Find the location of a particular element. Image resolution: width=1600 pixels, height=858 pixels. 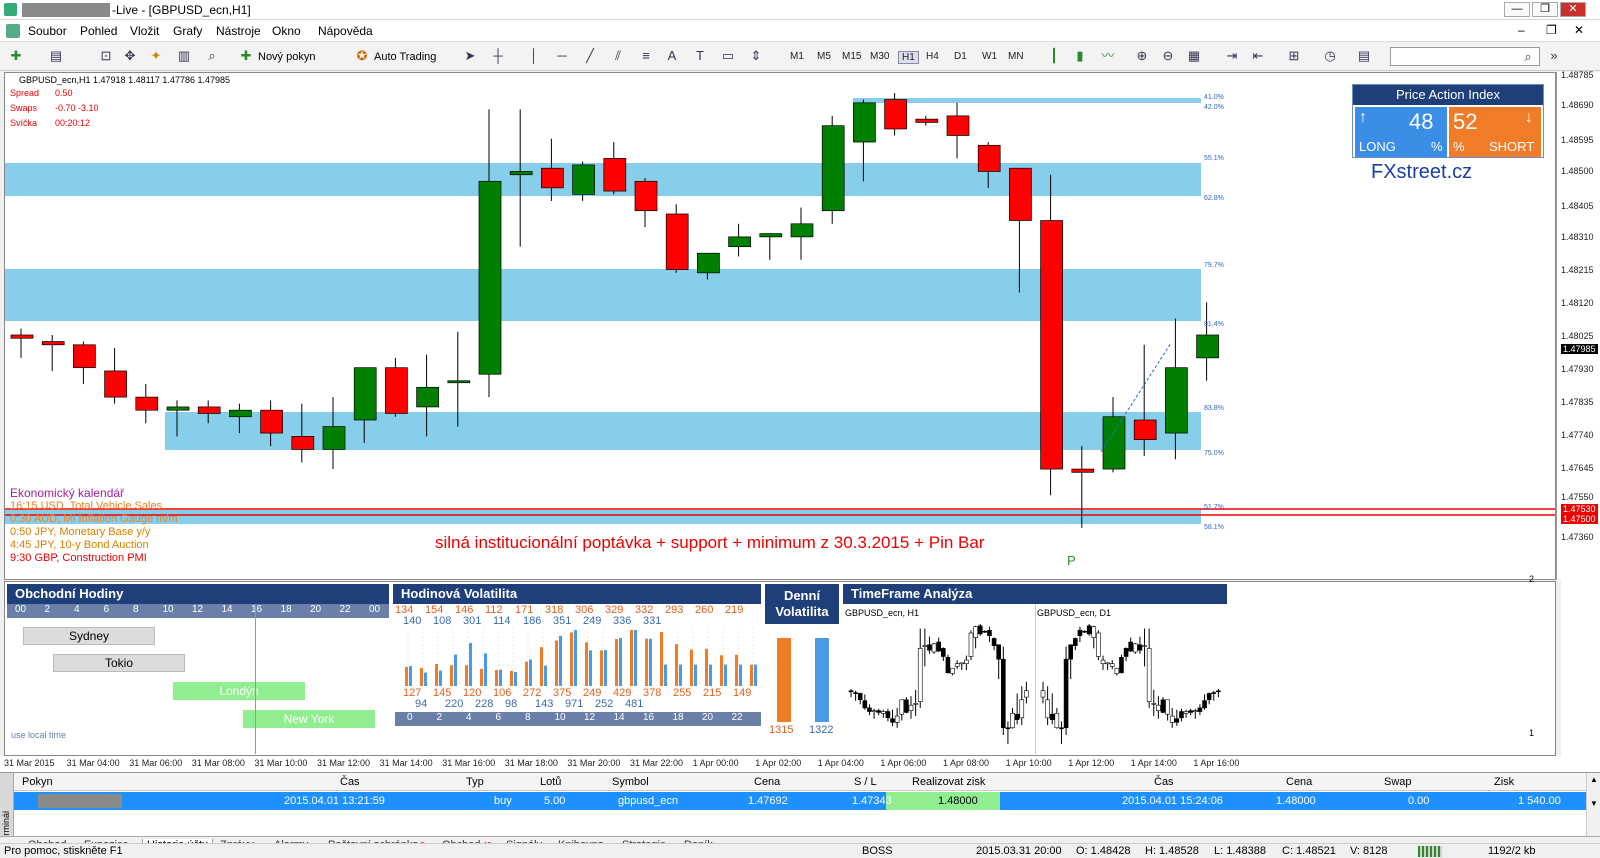

mdi-restore-icon: ❐ is located at coordinates (1551, 30).